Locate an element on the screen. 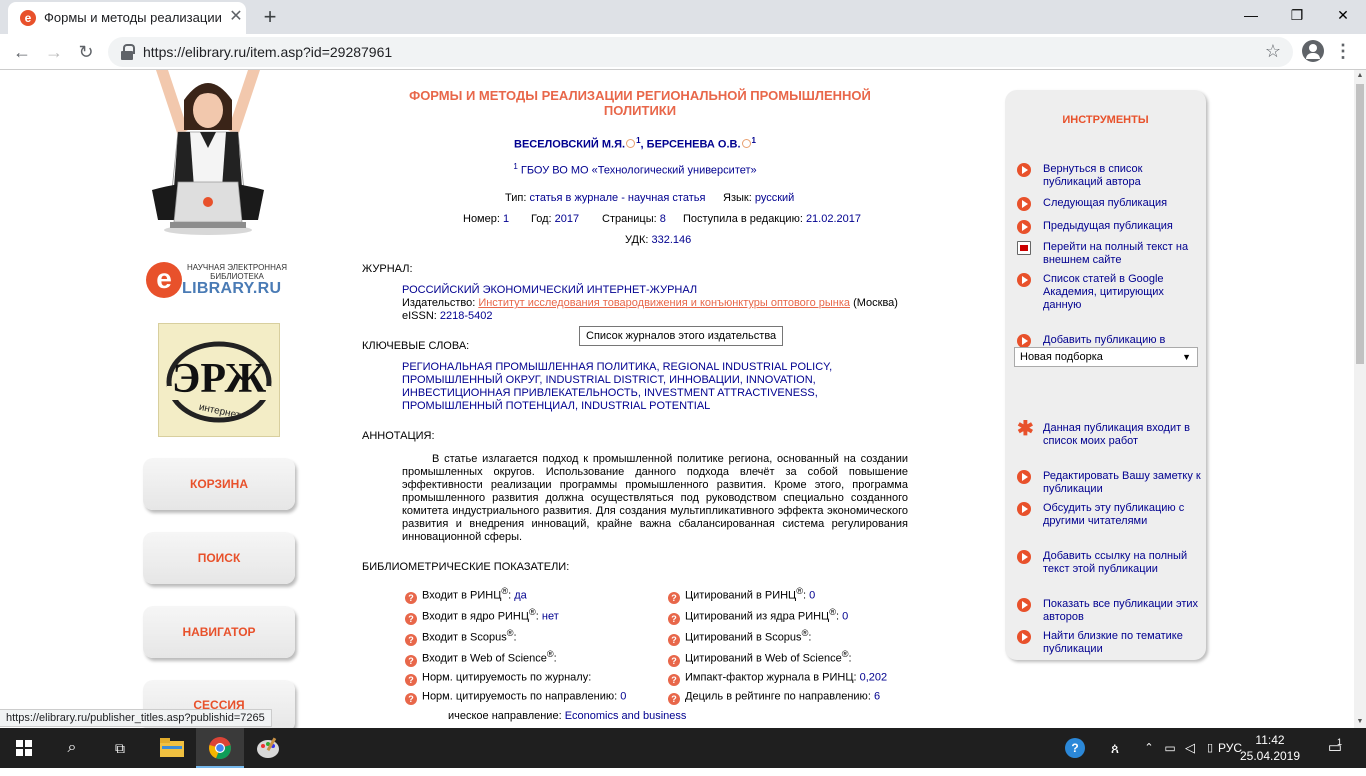 The image size is (1366, 776). tool-show-authors-publications: Показать все публикации этих авторов is located at coordinates (1109, 611).